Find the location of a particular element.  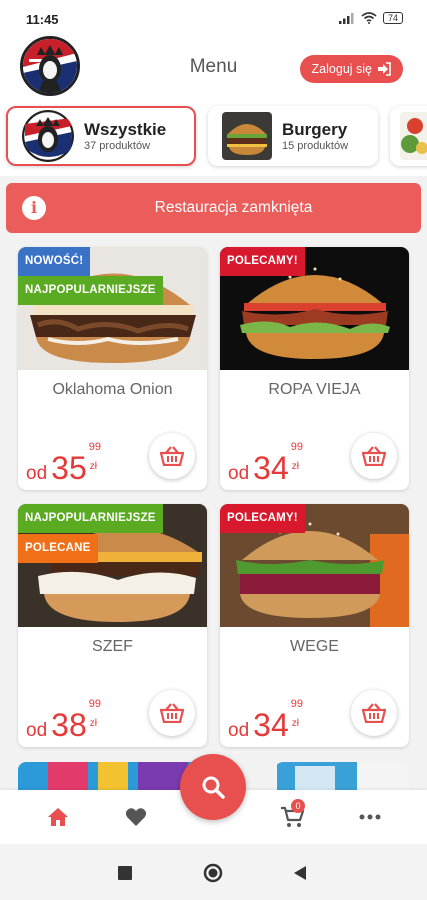

heart-icon is located at coordinates (136, 817).